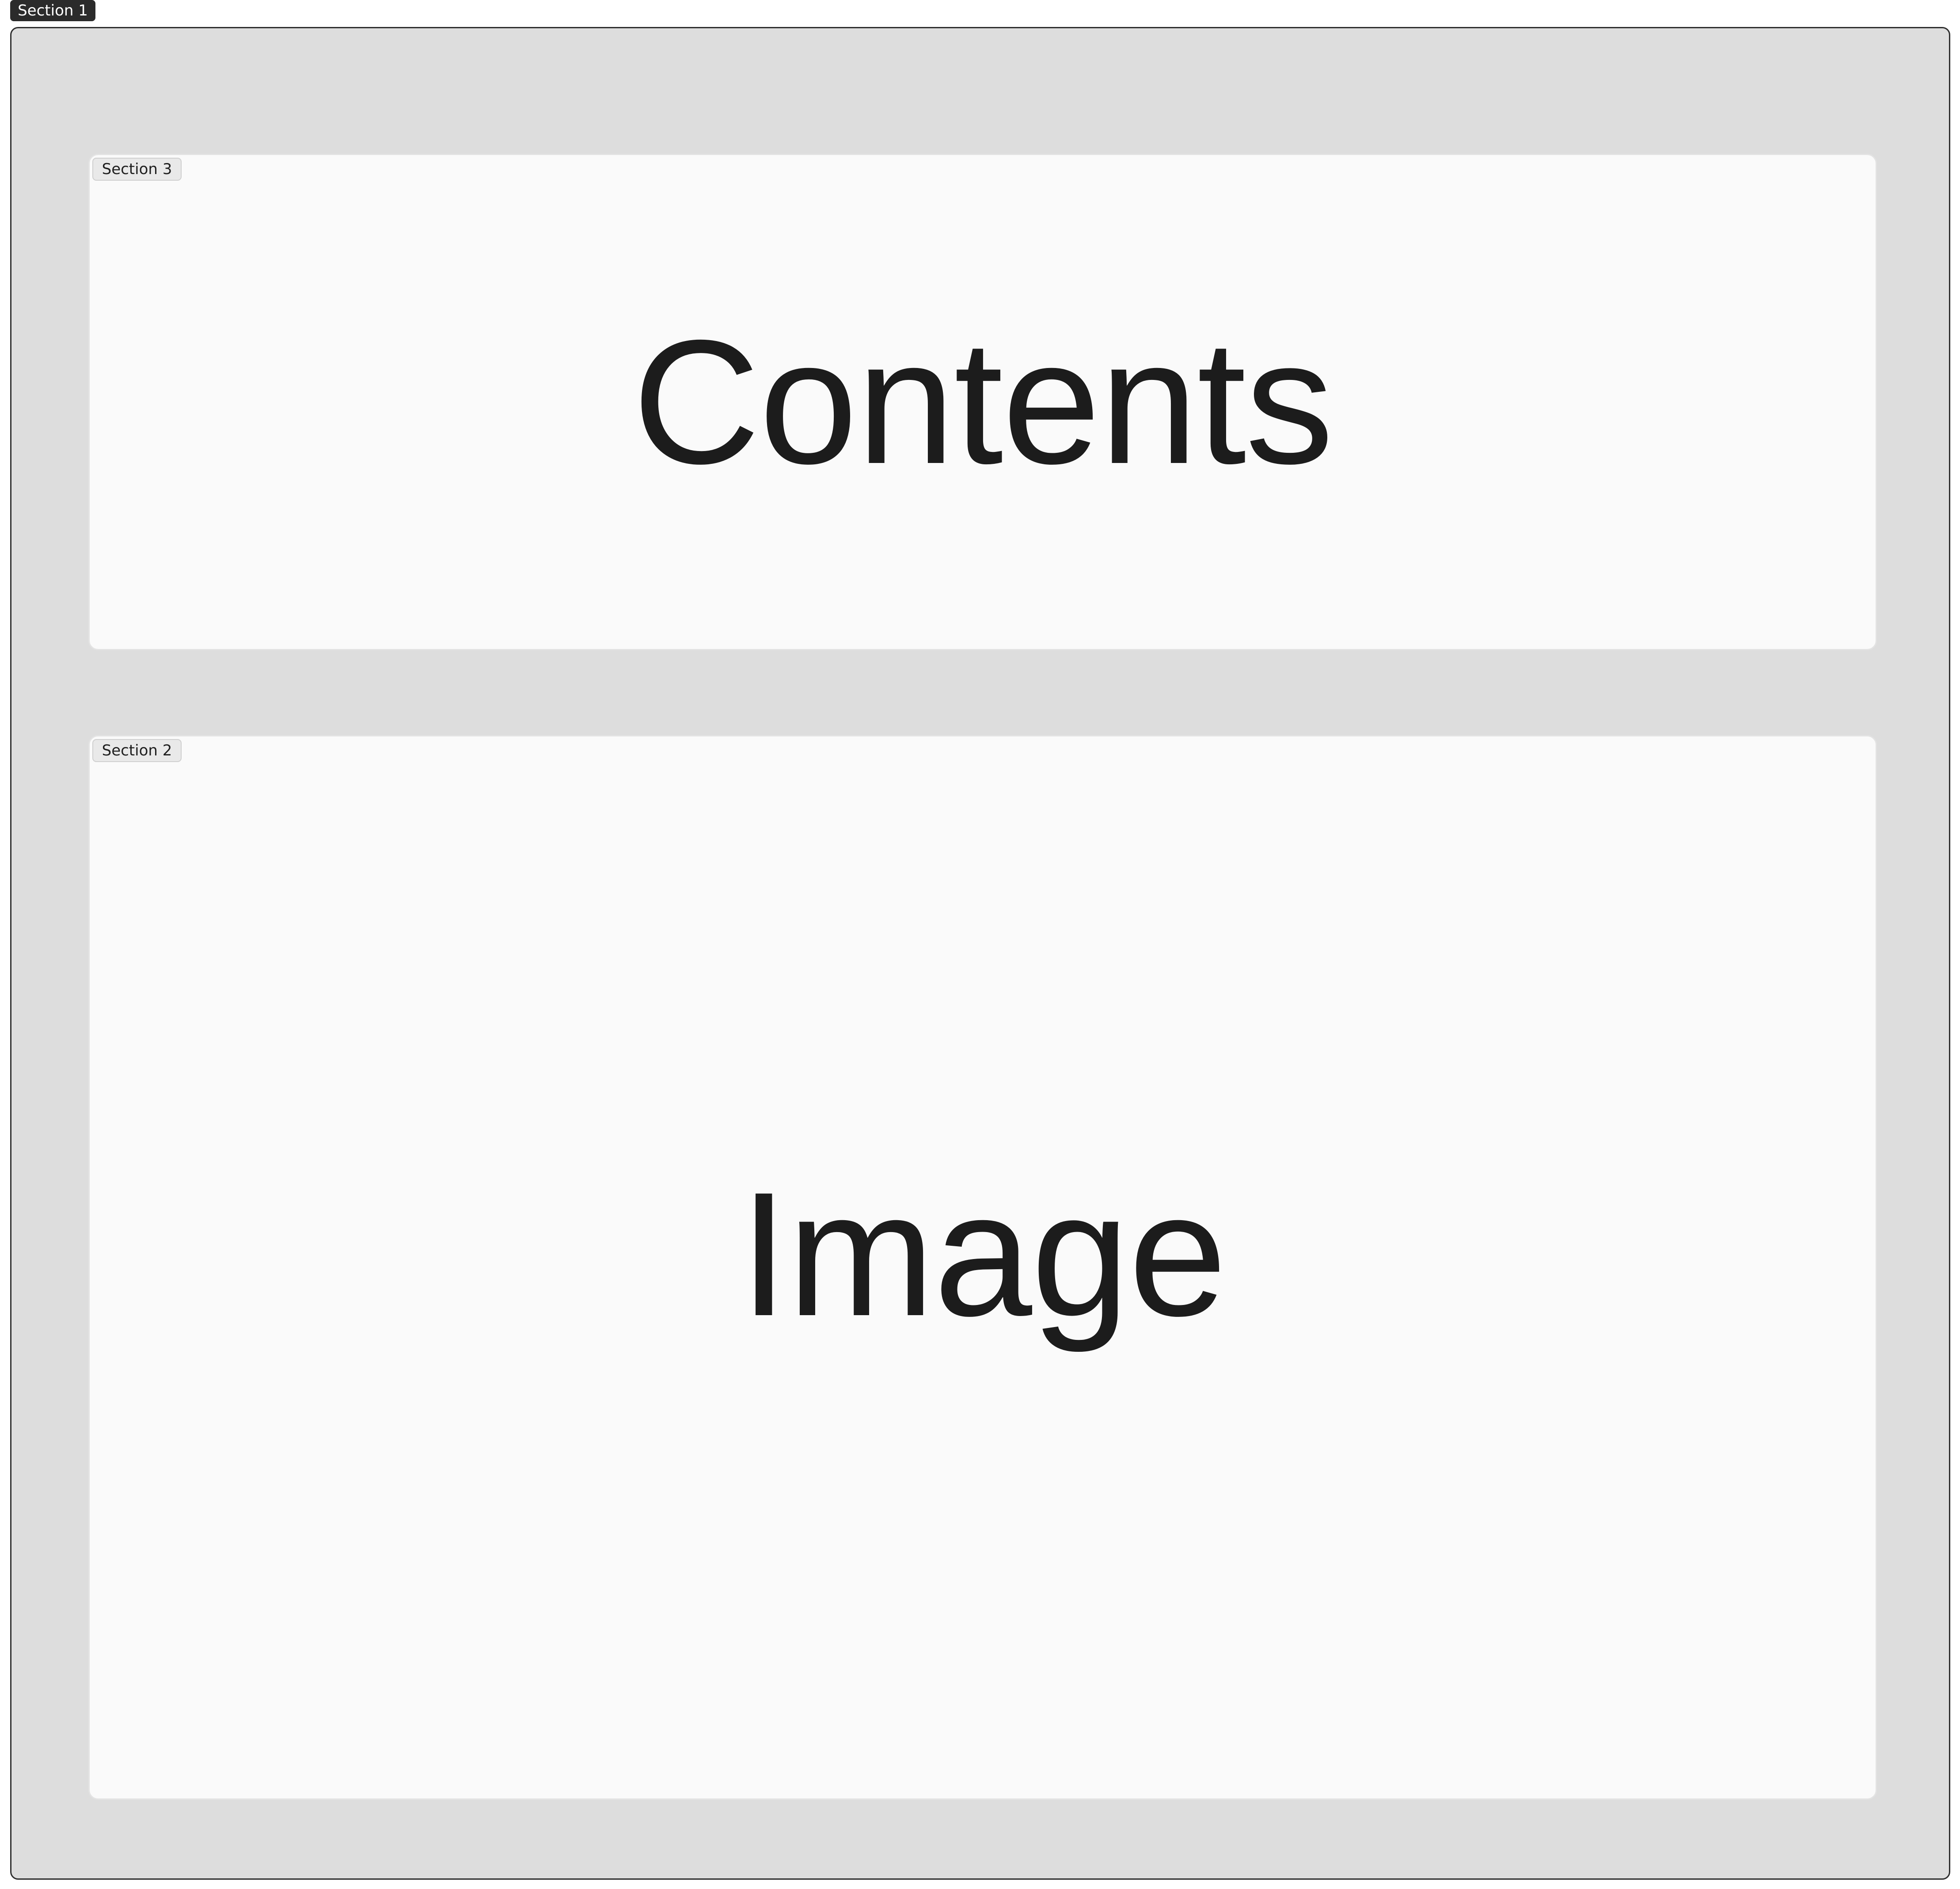 This screenshot has width=1960, height=1889. Describe the element at coordinates (137, 169) in the screenshot. I see `section-3-tag: Section 3` at that location.